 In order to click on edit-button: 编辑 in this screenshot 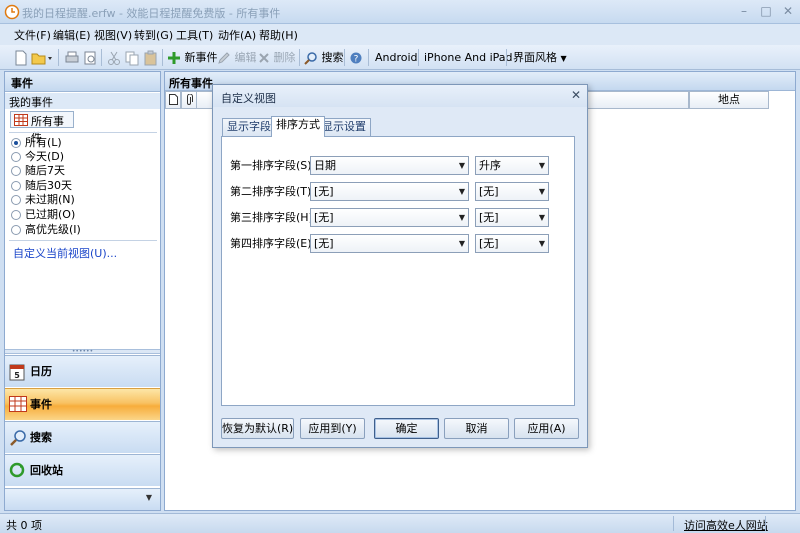, I will do `click(237, 57)`.